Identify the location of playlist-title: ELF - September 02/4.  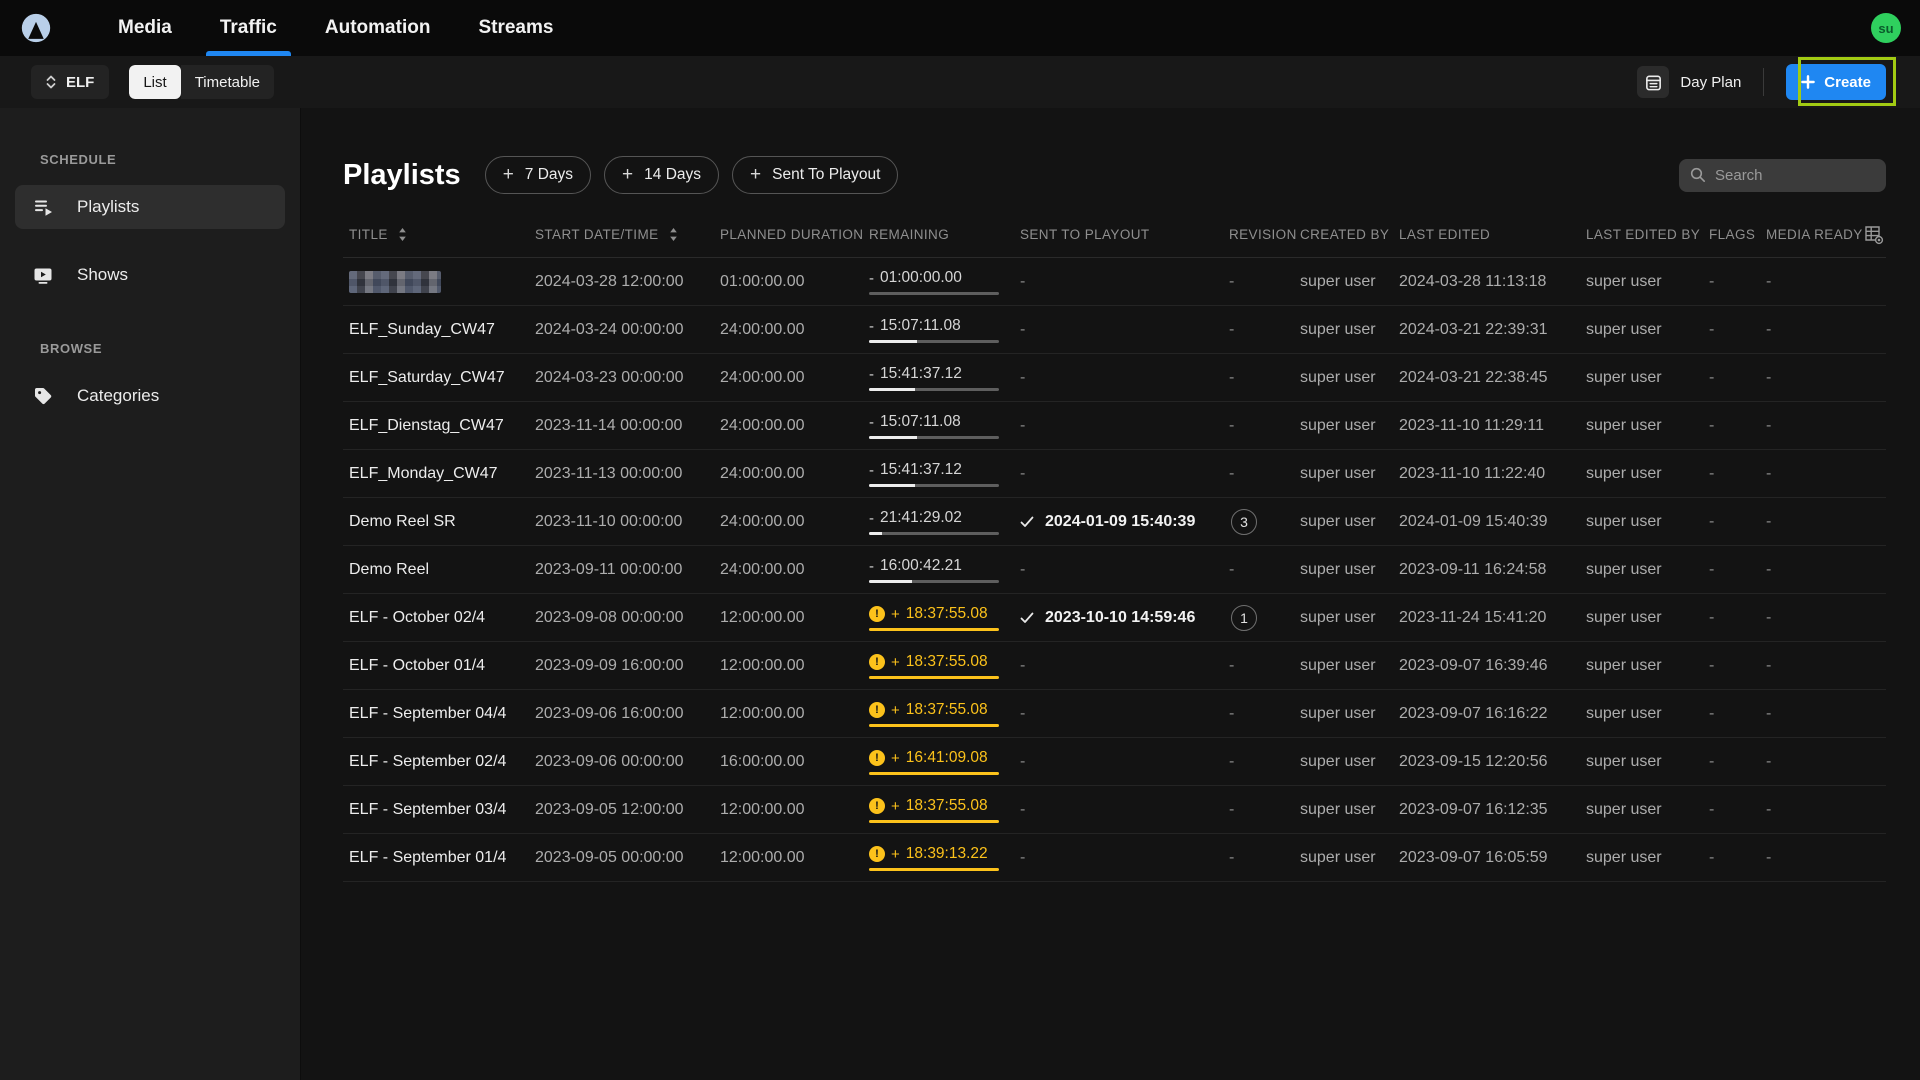
(428, 761).